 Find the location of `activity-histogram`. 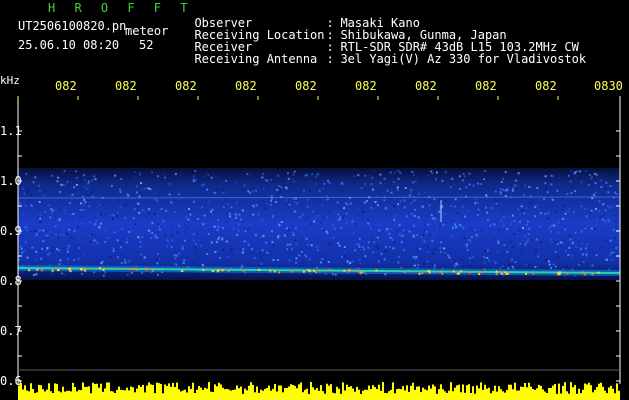

activity-histogram is located at coordinates (319, 391).